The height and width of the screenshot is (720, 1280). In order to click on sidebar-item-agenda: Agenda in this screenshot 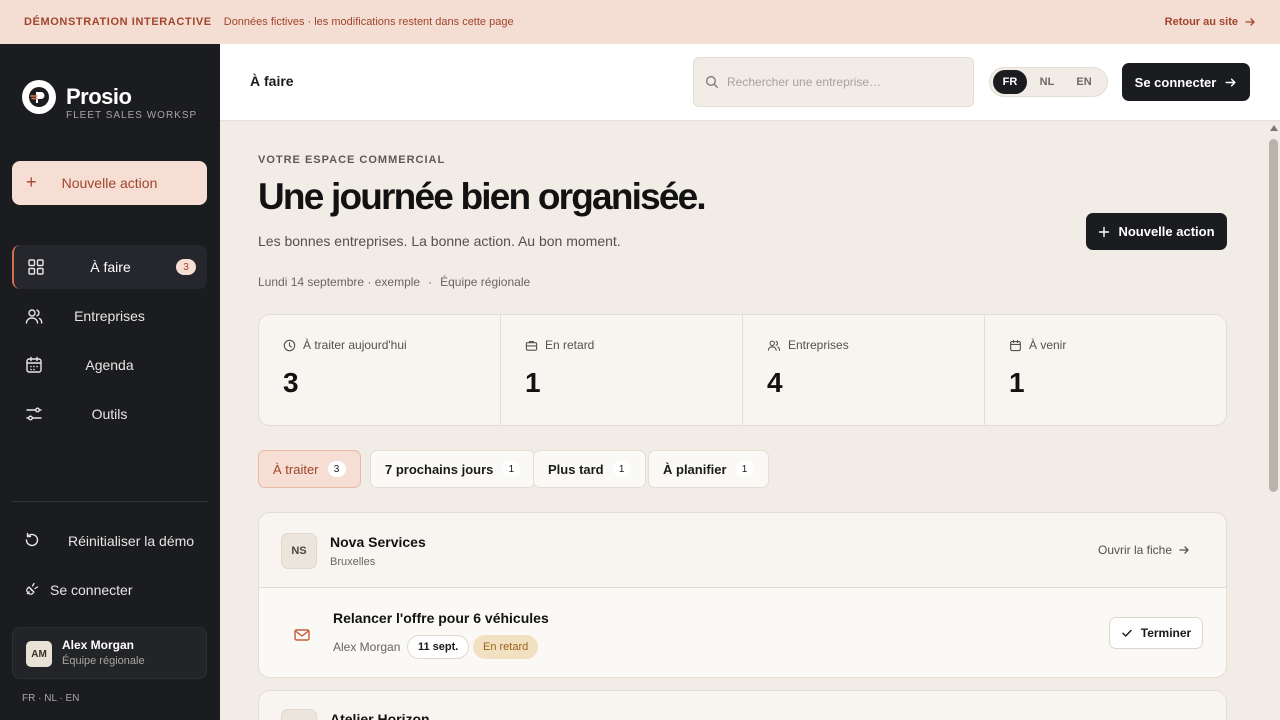, I will do `click(109, 365)`.